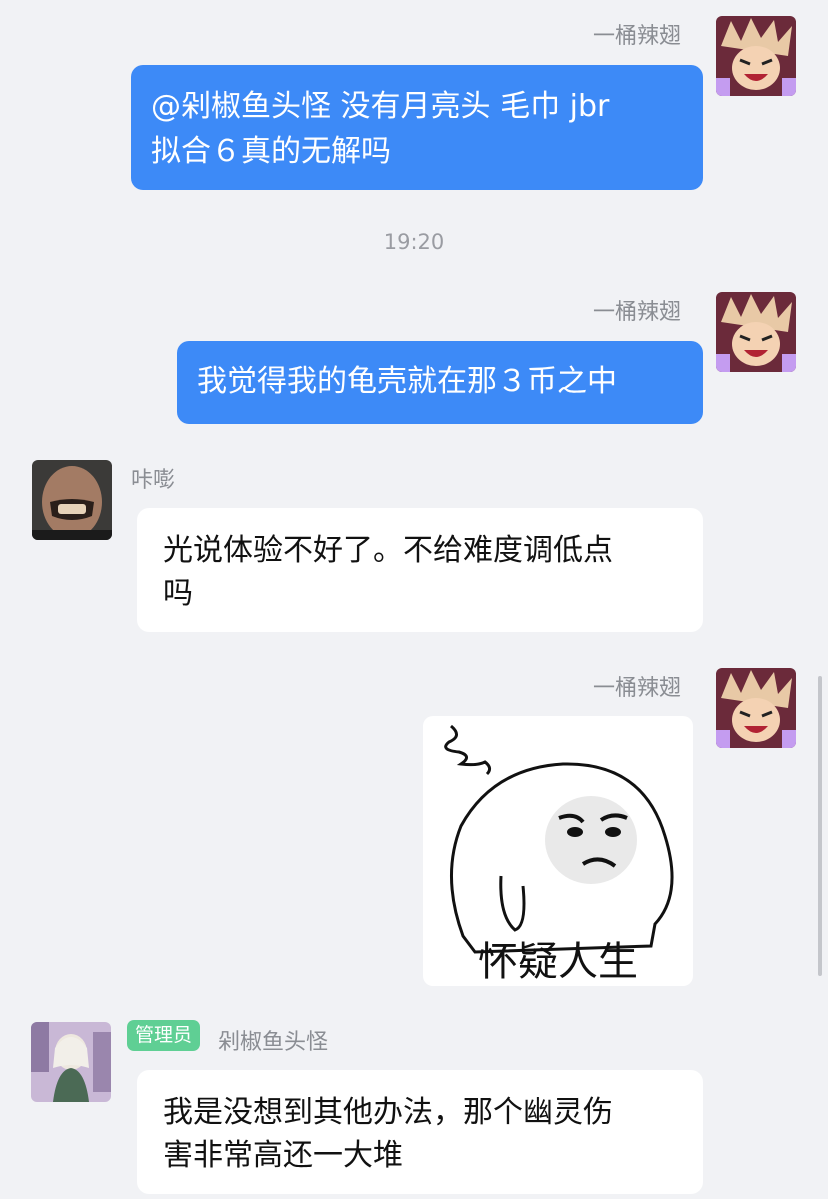  I want to click on message-line: 光说体验不好了。不给难度调低点, so click(388, 550).